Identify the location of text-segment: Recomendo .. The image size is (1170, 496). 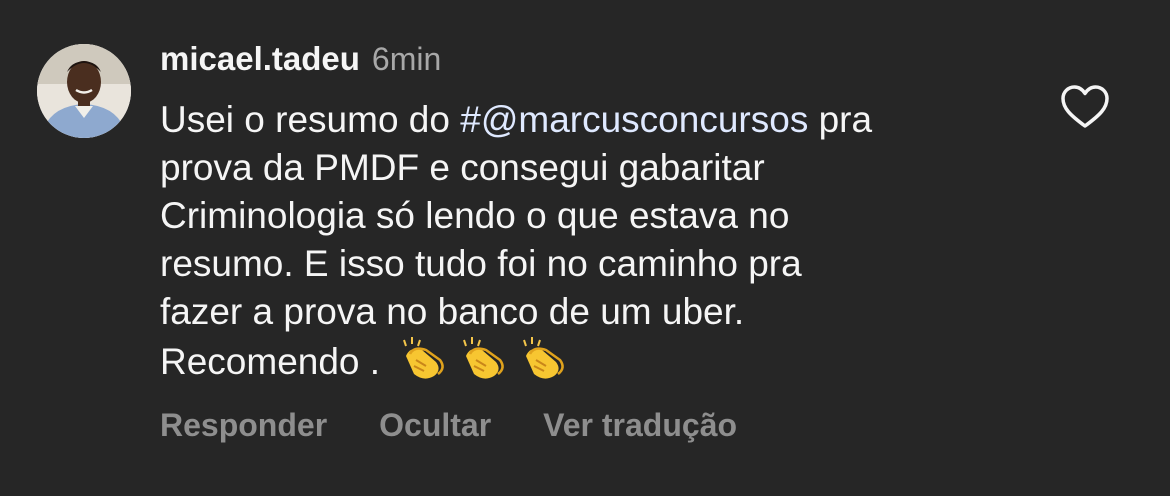
(275, 361).